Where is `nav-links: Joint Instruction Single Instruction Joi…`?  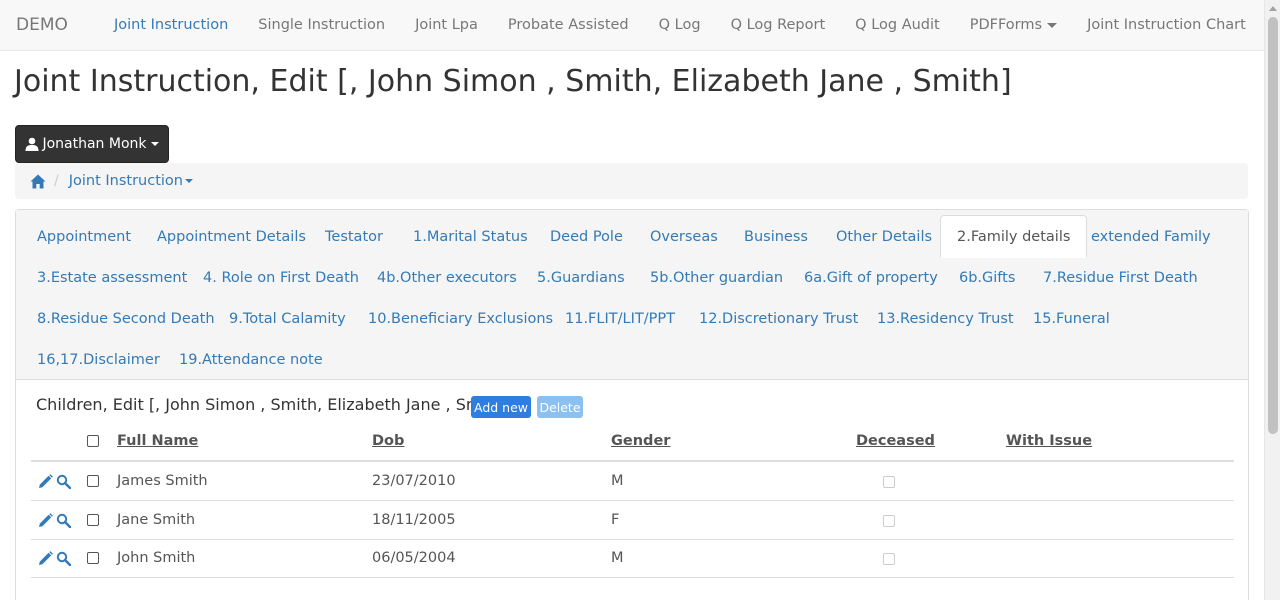
nav-links: Joint Instruction Single Instruction Joi… is located at coordinates (680, 25).